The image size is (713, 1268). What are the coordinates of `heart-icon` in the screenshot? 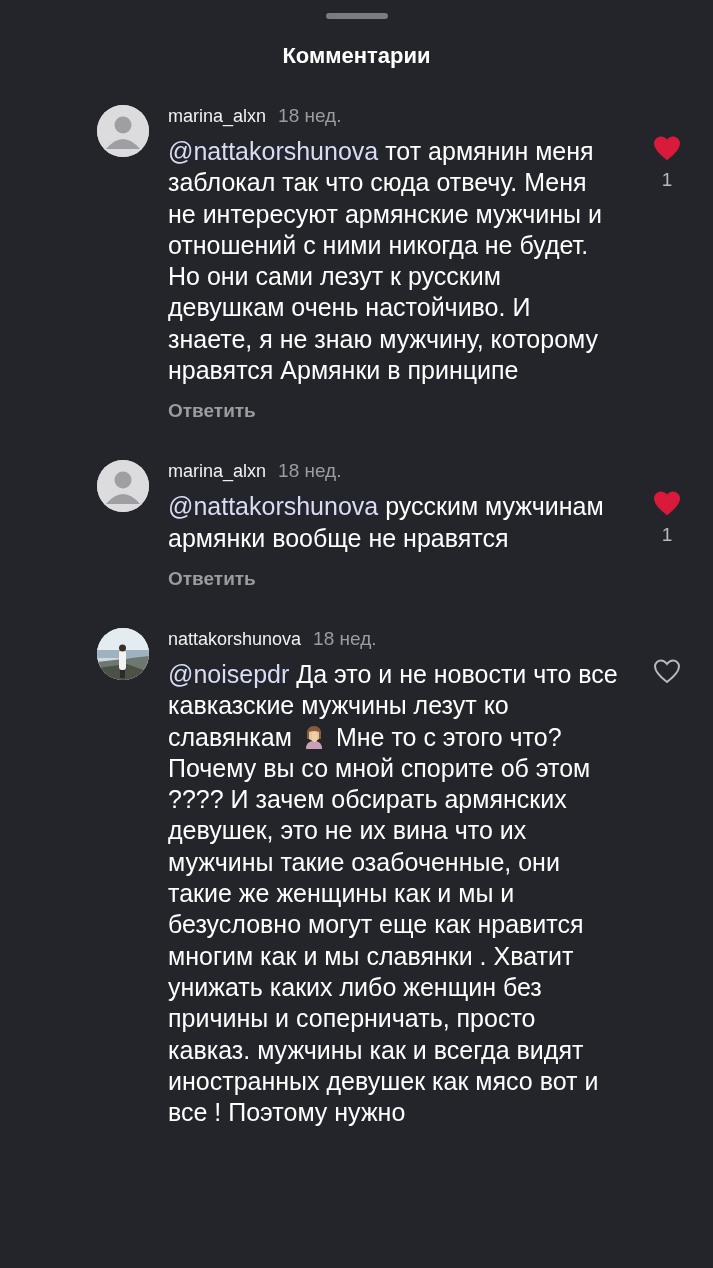 It's located at (667, 670).